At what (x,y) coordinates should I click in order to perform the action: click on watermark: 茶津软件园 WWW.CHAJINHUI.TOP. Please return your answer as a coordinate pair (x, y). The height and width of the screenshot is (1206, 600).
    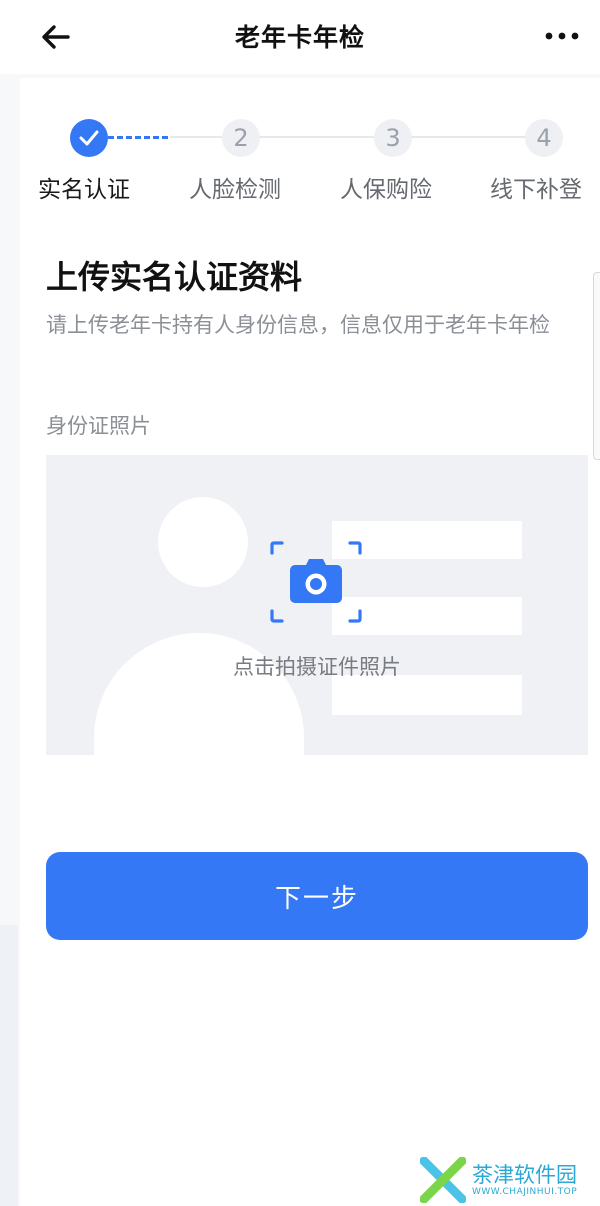
    Looking at the image, I should click on (510, 1180).